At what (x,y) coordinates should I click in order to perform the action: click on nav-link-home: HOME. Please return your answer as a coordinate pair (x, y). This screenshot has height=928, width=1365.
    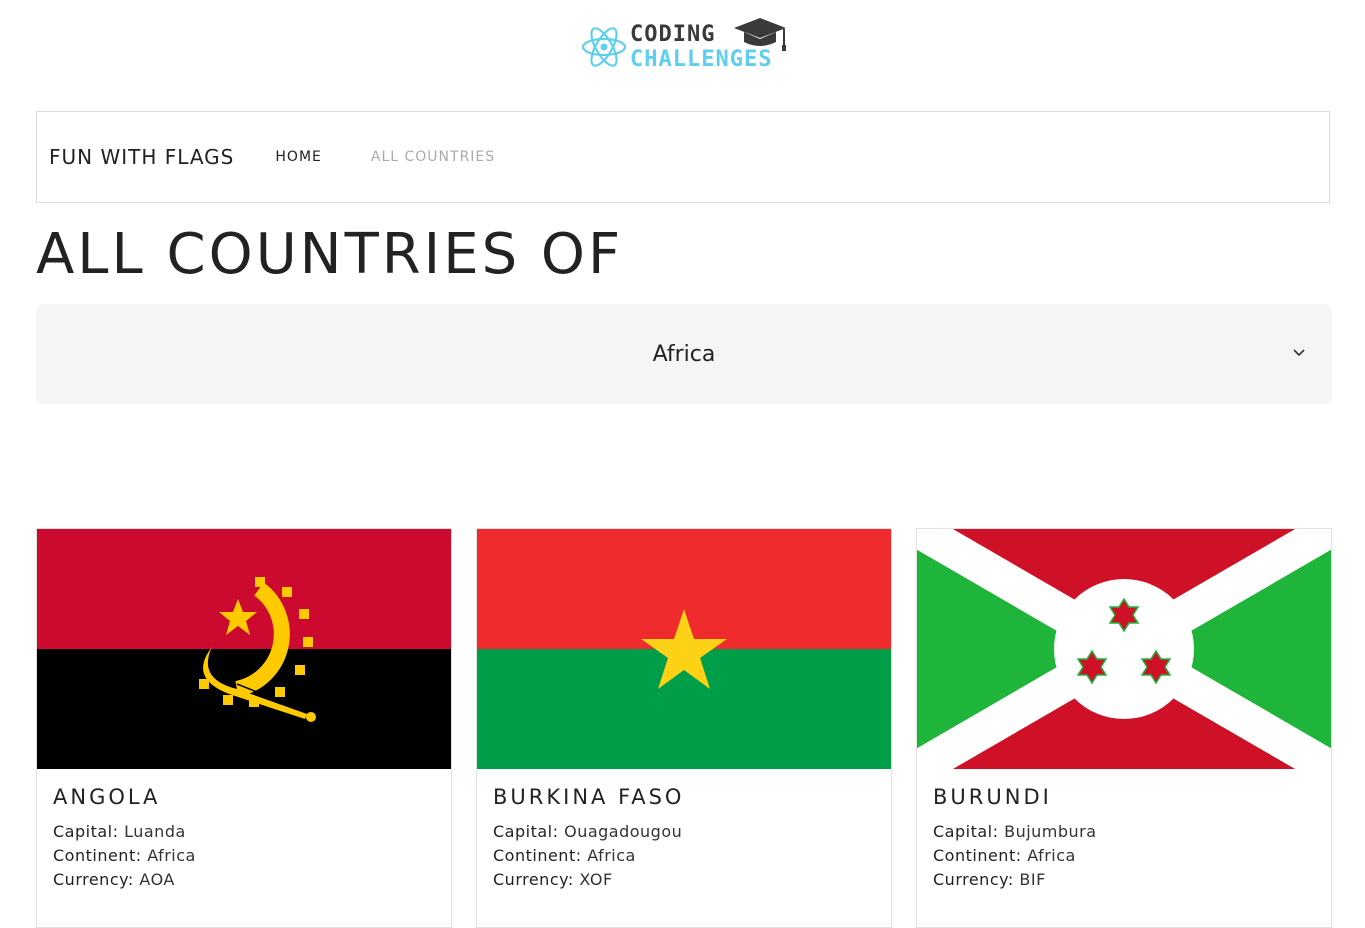
    Looking at the image, I should click on (298, 157).